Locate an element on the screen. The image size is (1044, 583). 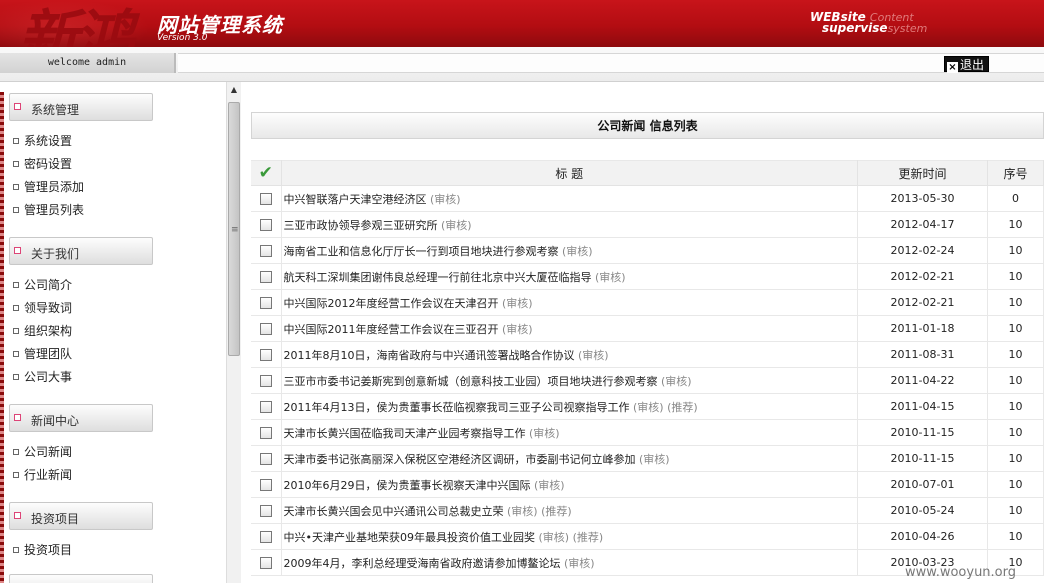
row-title-link: 中兴智联落户天津空港经济区 is located at coordinates (355, 199).